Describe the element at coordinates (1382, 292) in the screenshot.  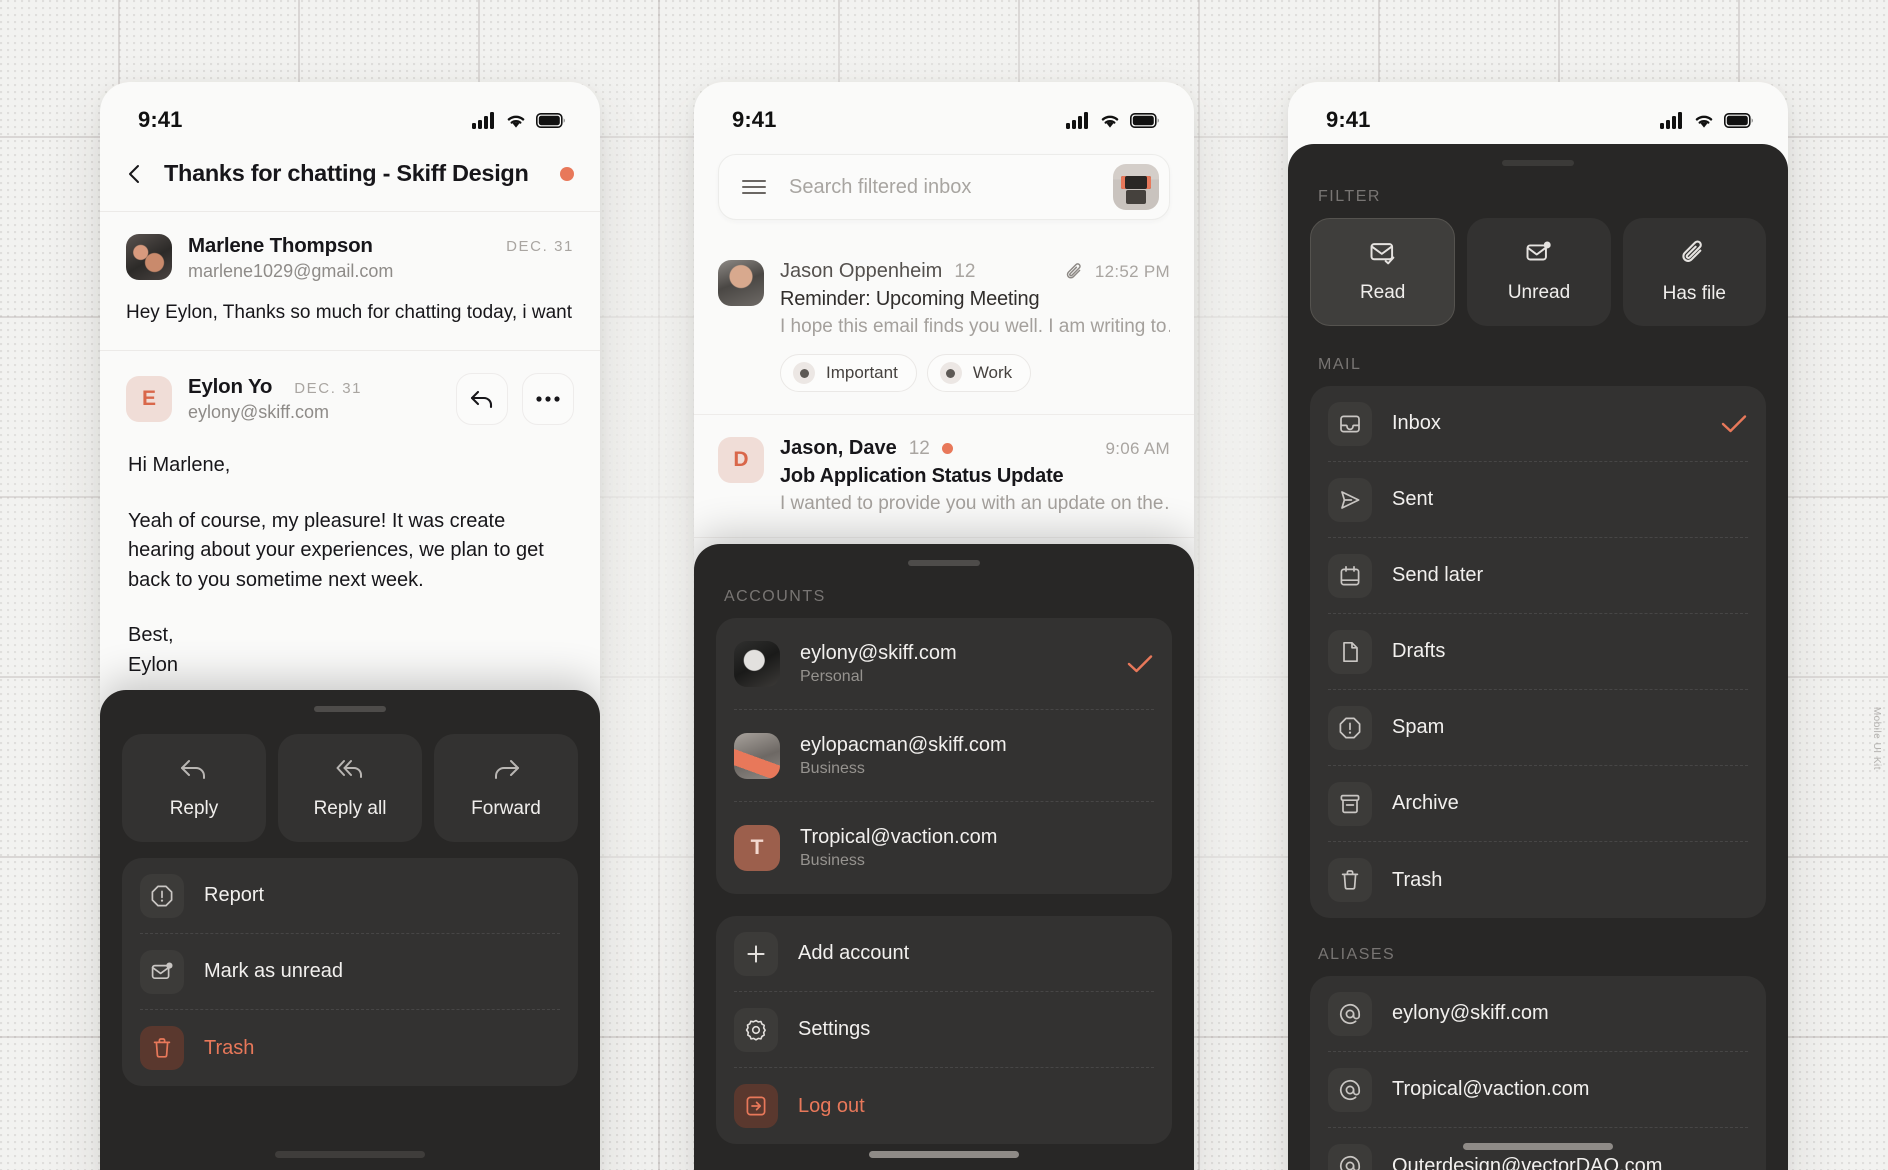
I see `tile-label: Read` at that location.